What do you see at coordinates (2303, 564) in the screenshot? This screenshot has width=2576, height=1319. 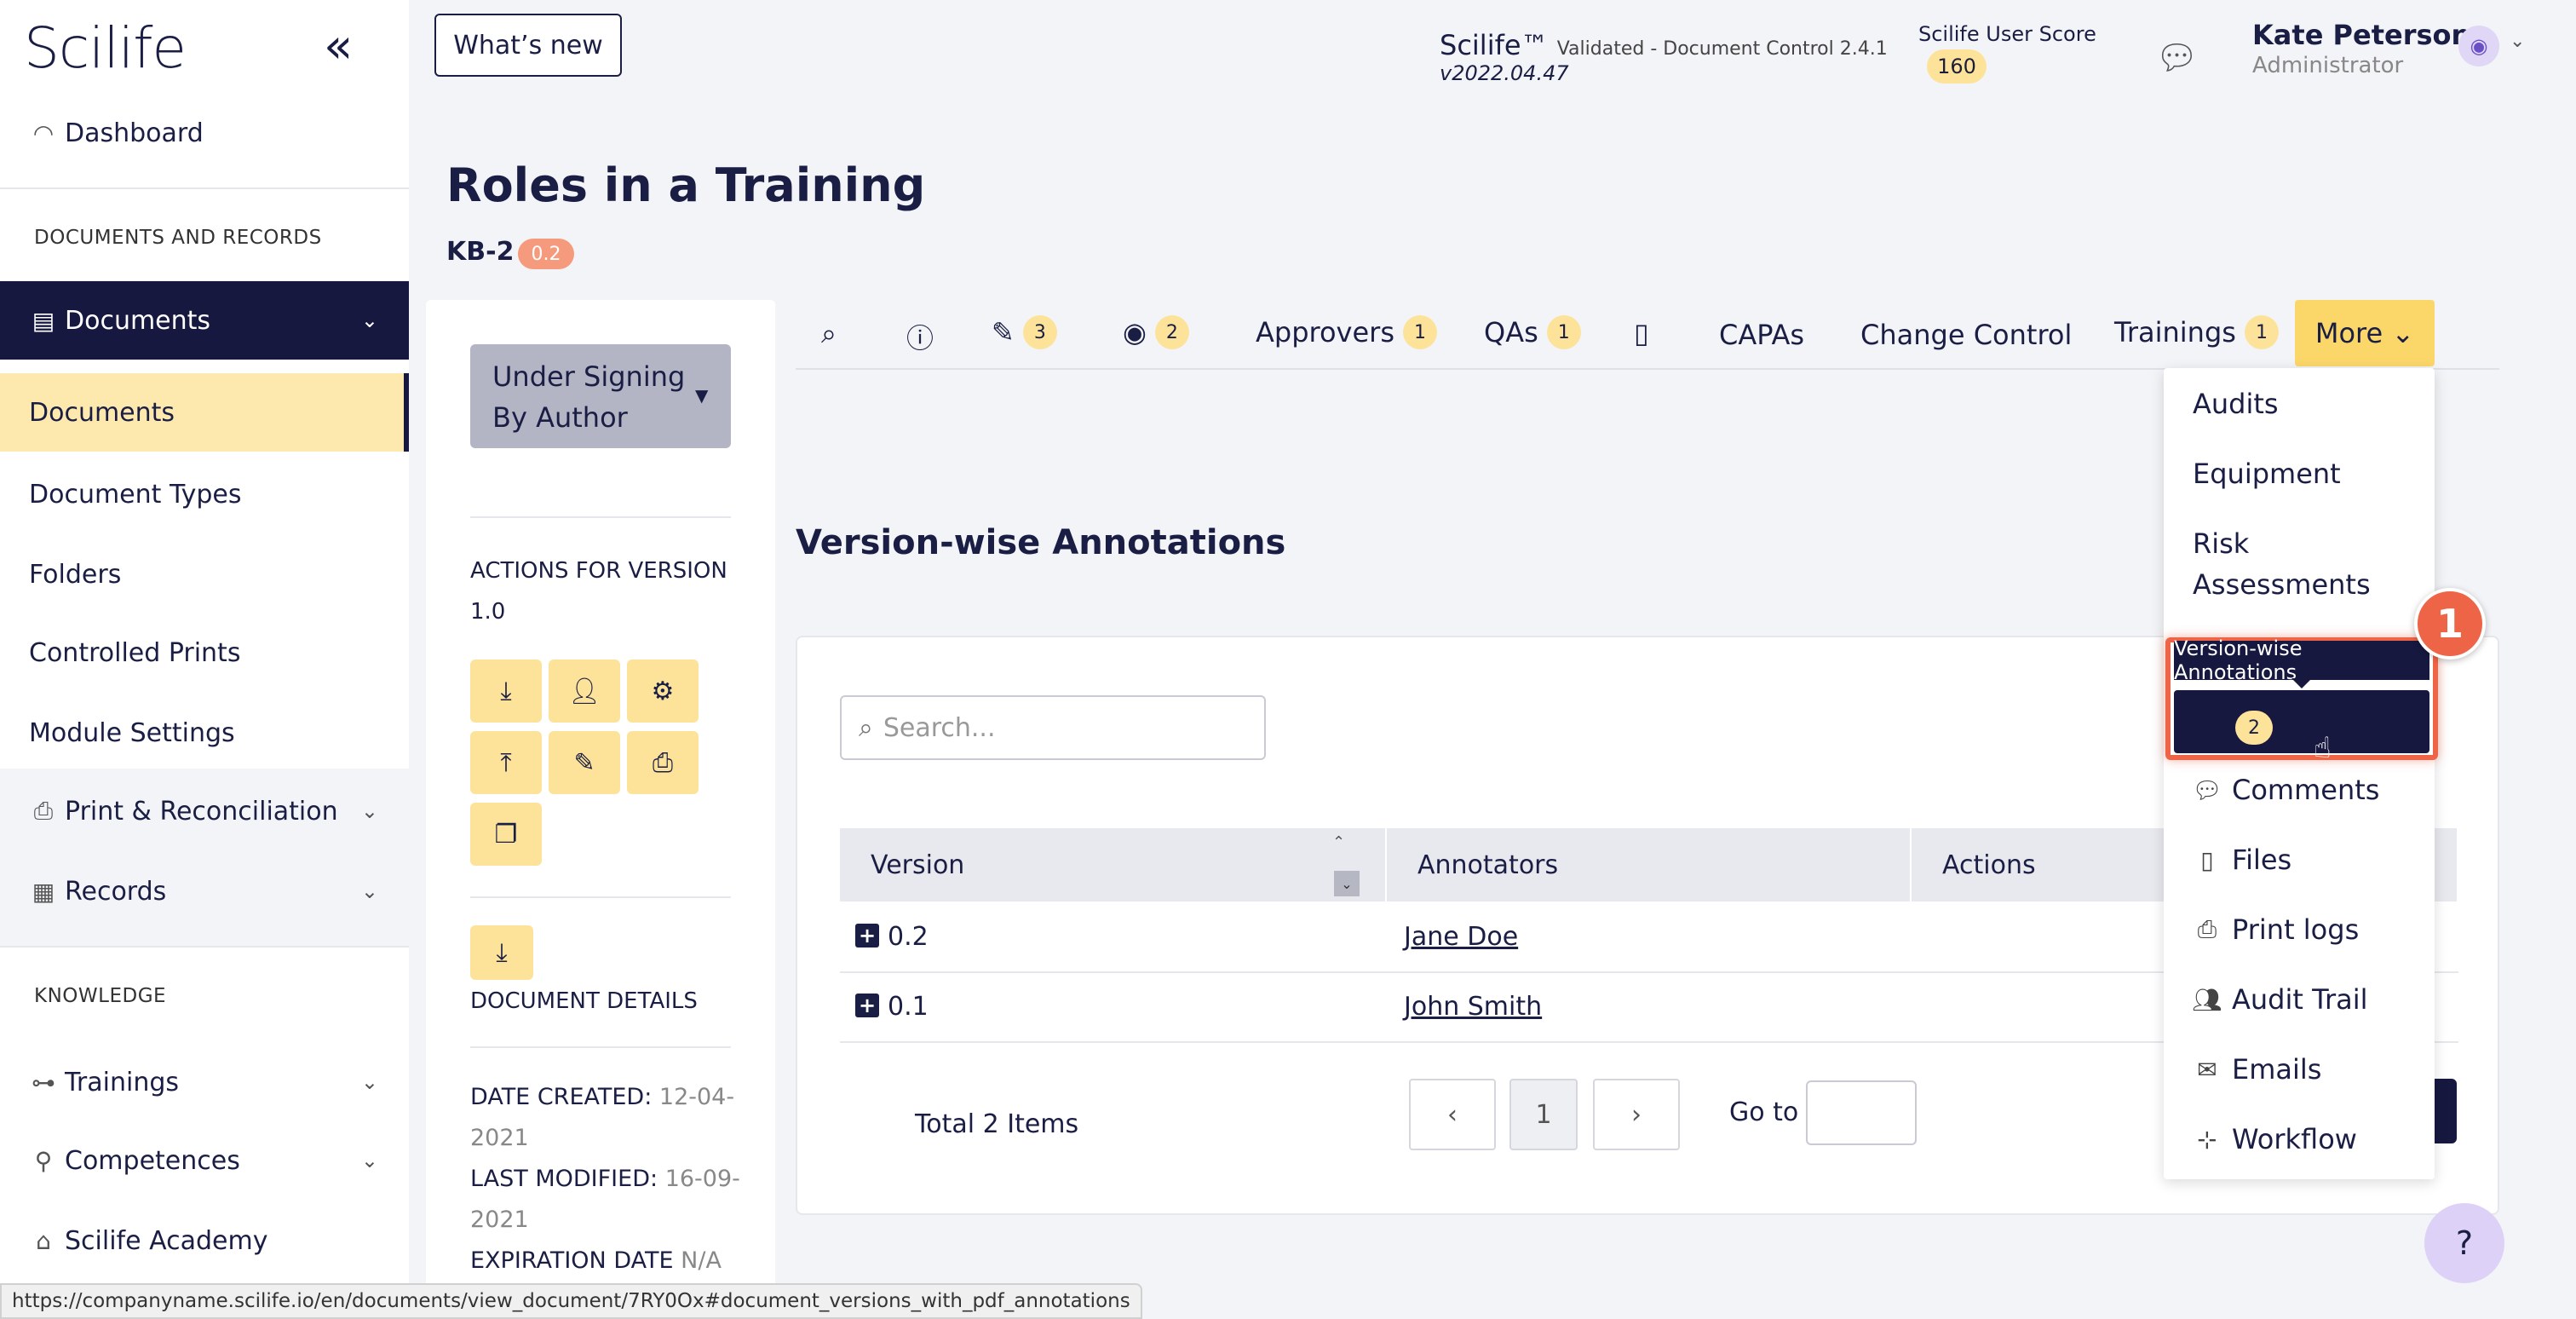 I see `menu-item-risk-assessments: Risk Assessments` at bounding box center [2303, 564].